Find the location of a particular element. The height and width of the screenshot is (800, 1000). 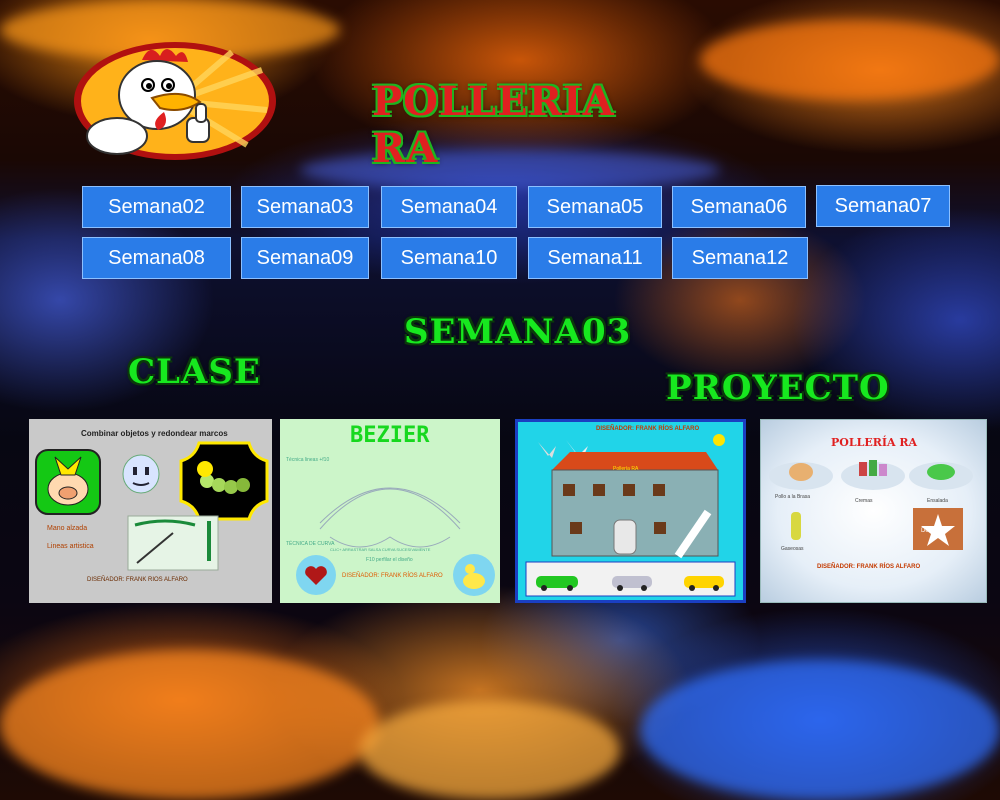

nav-button-semana11: Semana11 is located at coordinates (595, 258).